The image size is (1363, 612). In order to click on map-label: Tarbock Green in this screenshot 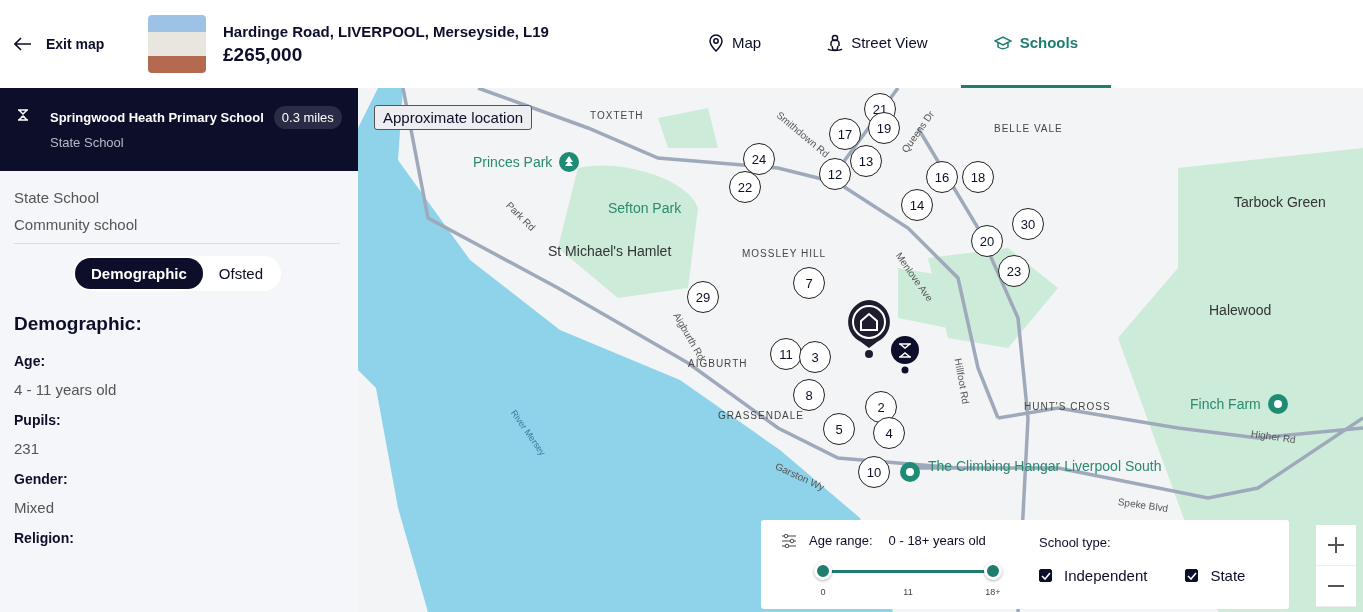, I will do `click(1280, 202)`.